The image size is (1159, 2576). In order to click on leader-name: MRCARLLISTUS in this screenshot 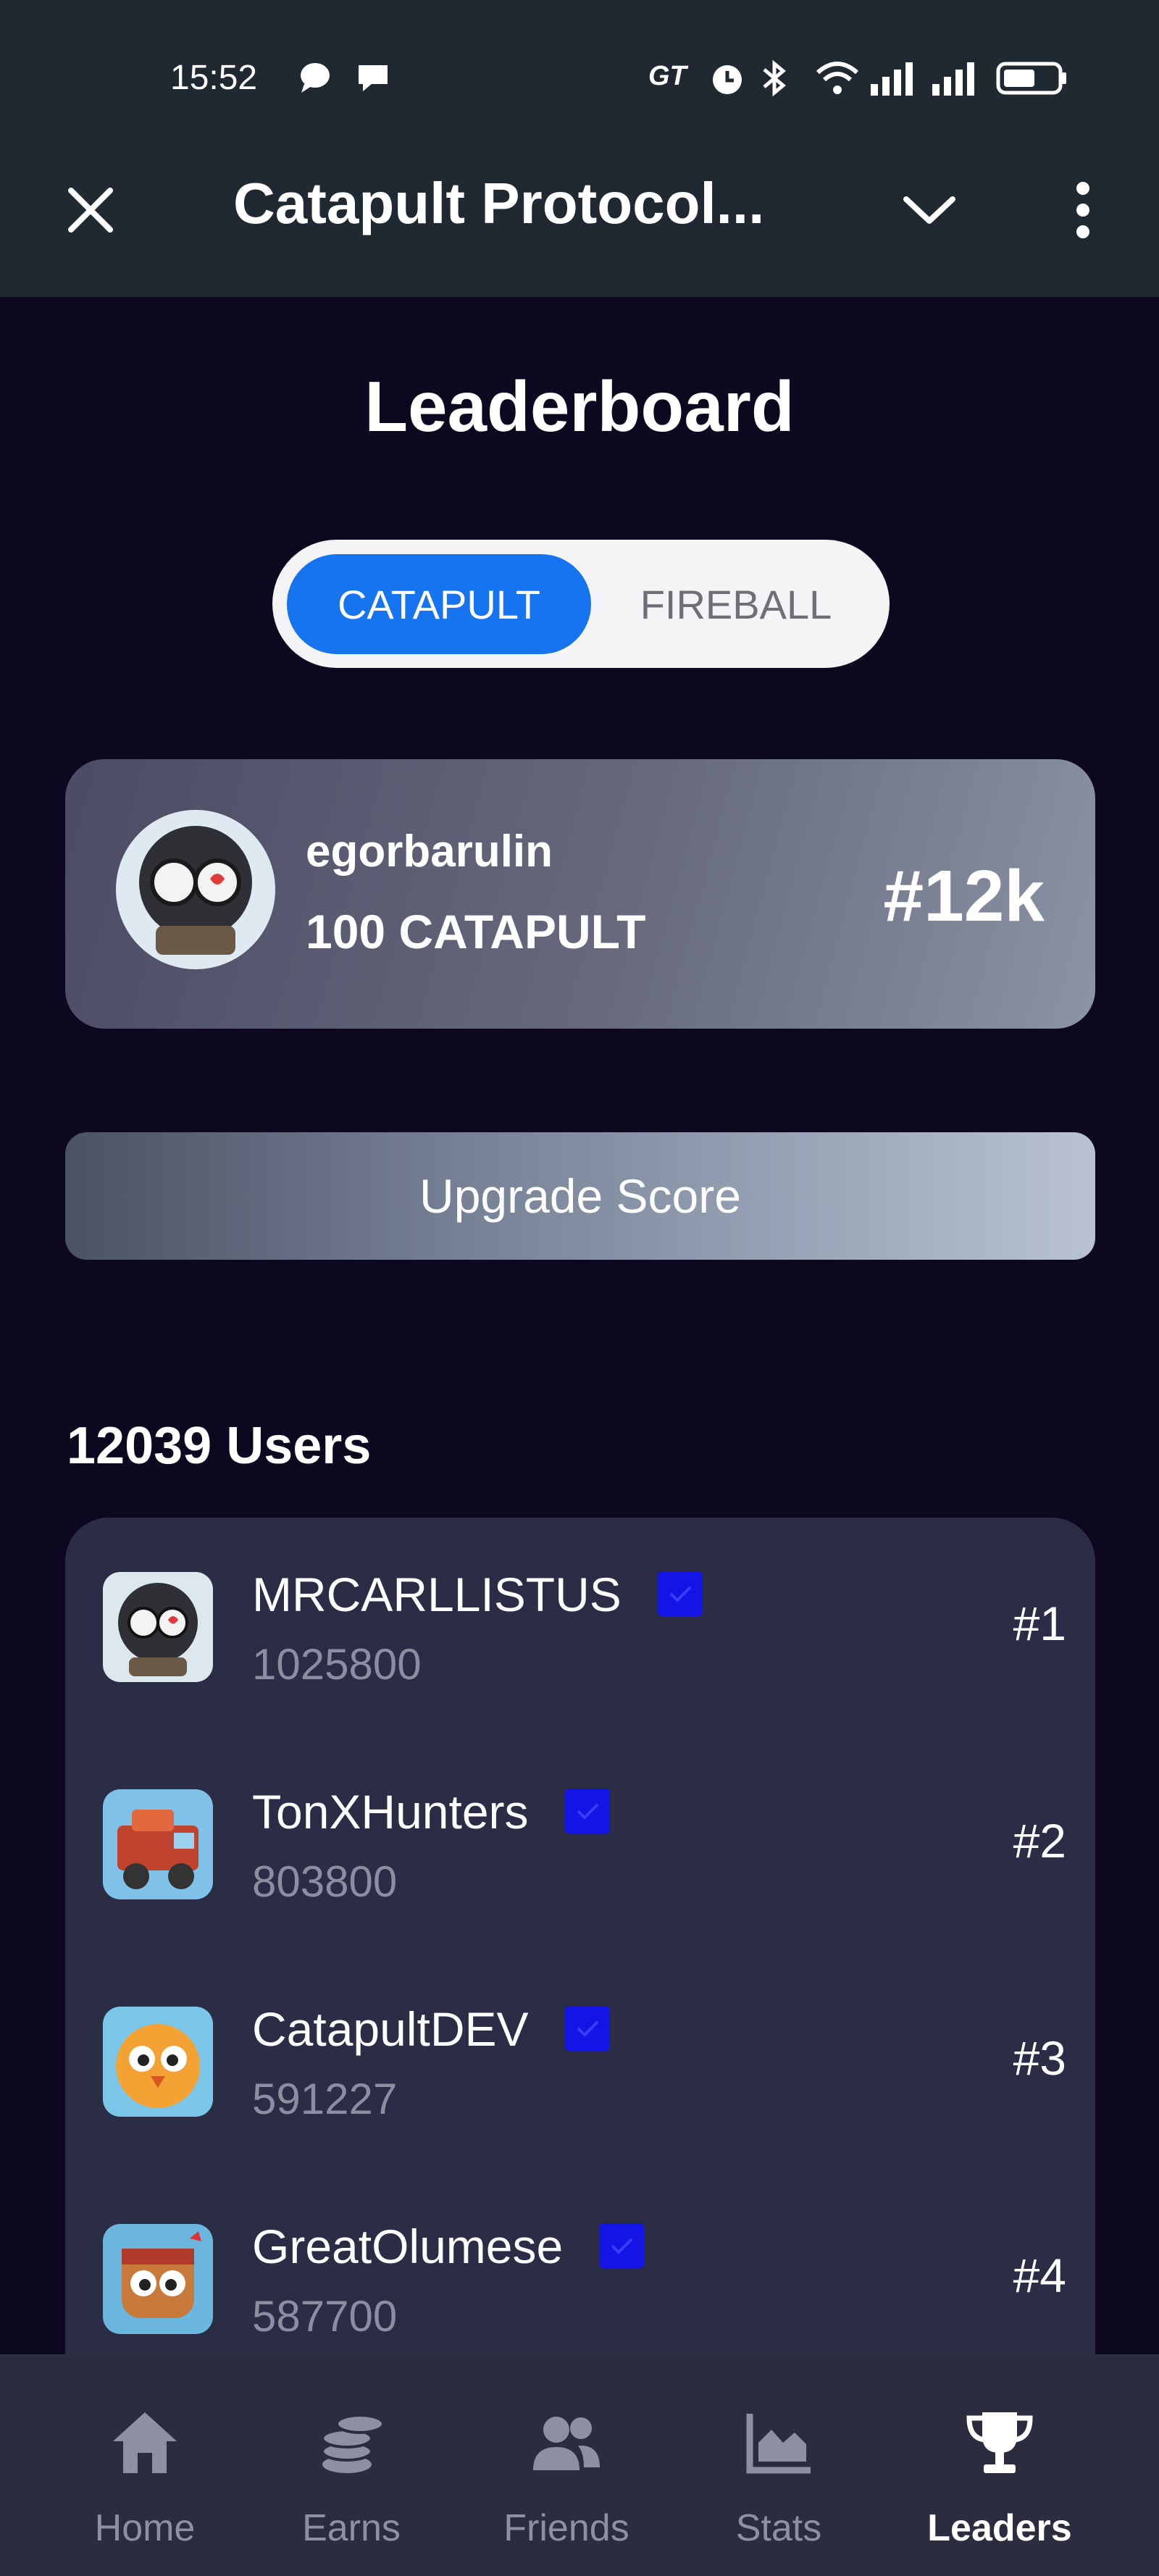, I will do `click(477, 1594)`.